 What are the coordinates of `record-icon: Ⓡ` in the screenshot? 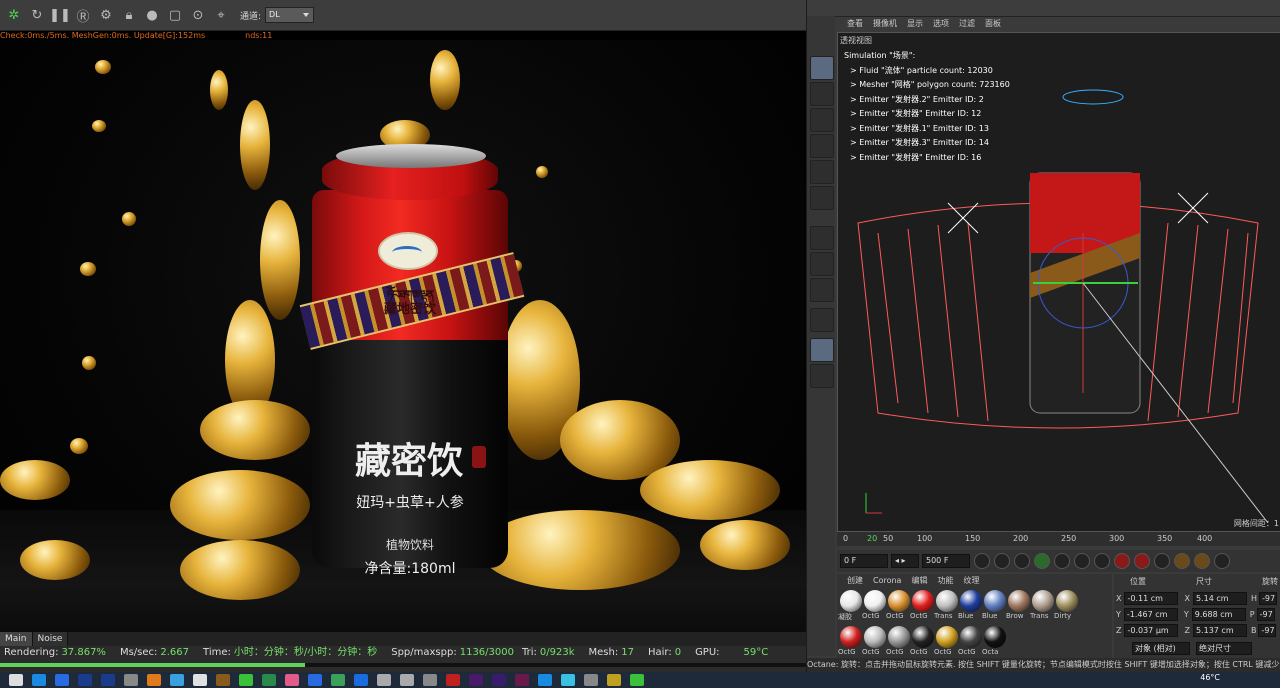 It's located at (83, 15).